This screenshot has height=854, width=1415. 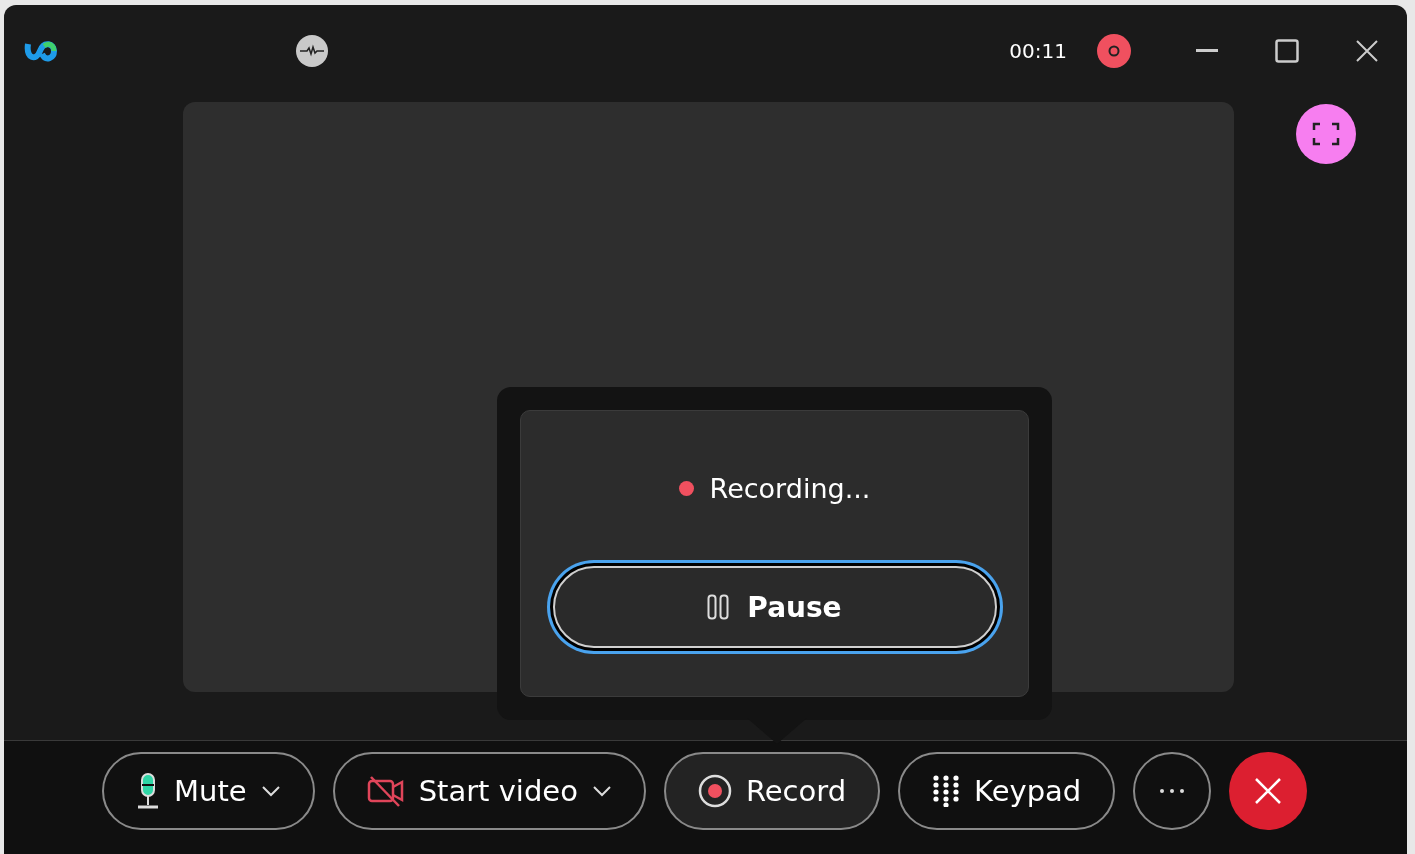 What do you see at coordinates (312, 50) in the screenshot?
I see `waveform-icon` at bounding box center [312, 50].